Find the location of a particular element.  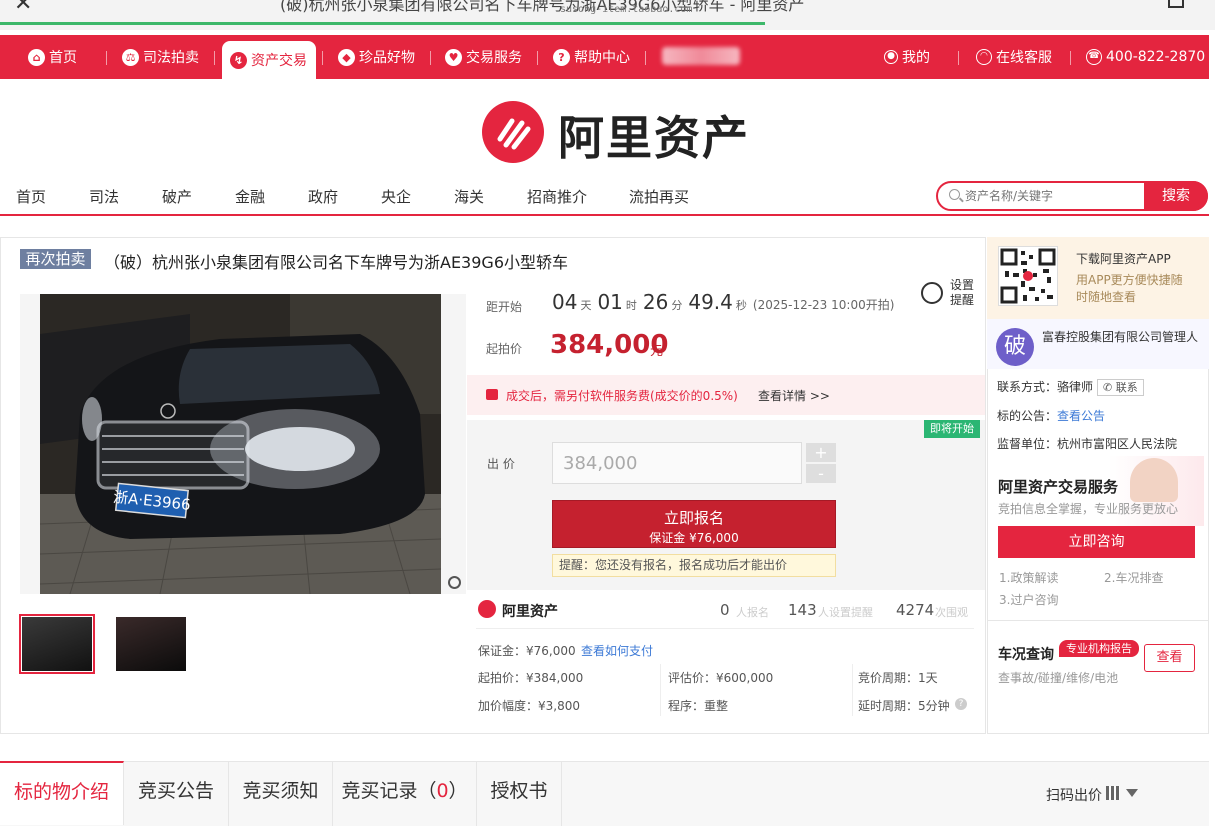

cat-nav-rebuy: 流拍再买 is located at coordinates (659, 196).